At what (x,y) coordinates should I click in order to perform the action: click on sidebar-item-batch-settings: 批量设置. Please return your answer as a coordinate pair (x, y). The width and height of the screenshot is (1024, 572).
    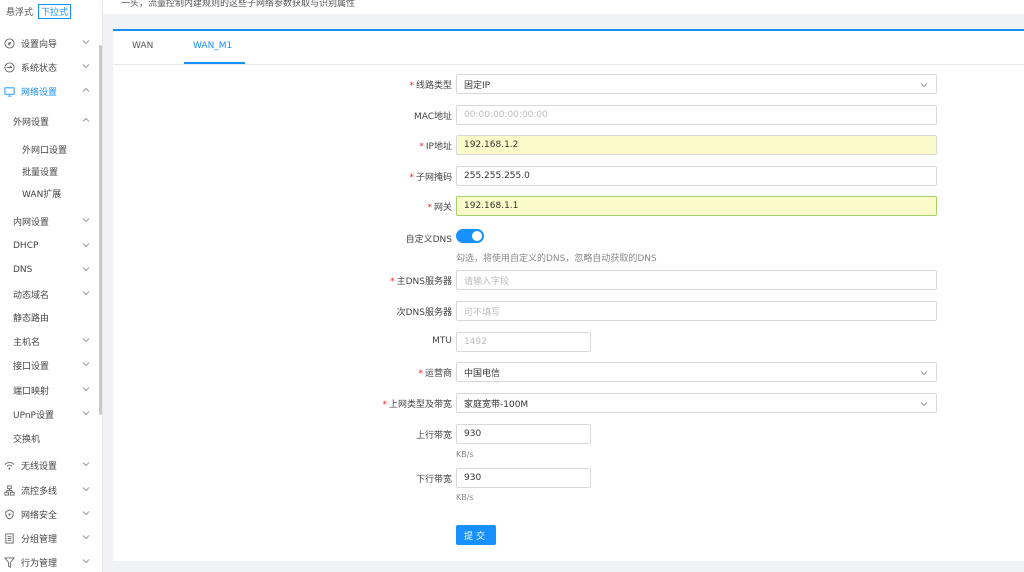
    Looking at the image, I should click on (49, 171).